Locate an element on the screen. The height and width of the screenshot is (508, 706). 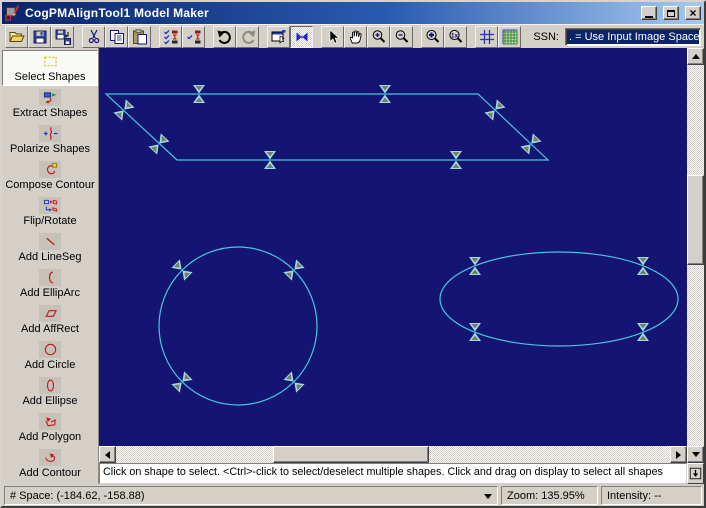
titlebar: CogPMAlignTool1 Model Maker × is located at coordinates (353, 13).